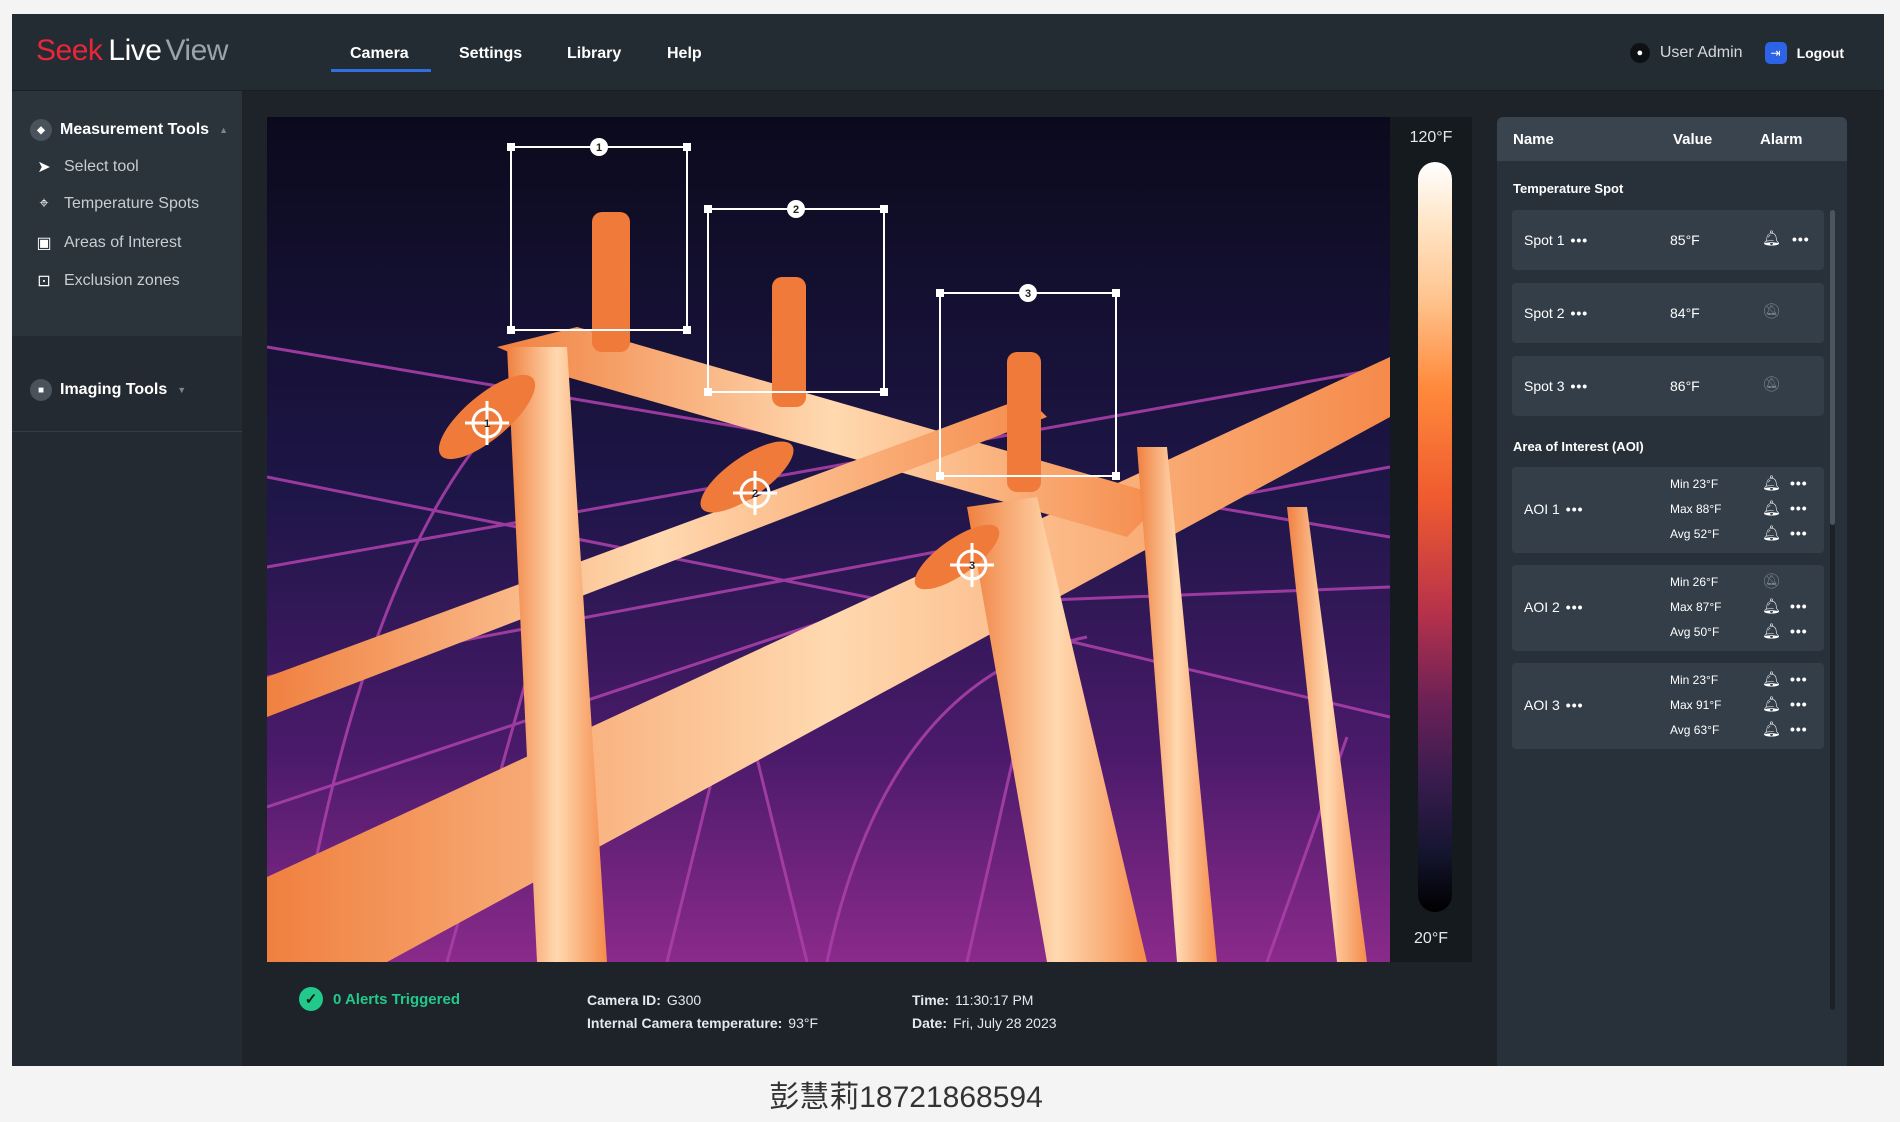  Describe the element at coordinates (41, 130) in the screenshot. I see `measurement-icon: ◆` at that location.